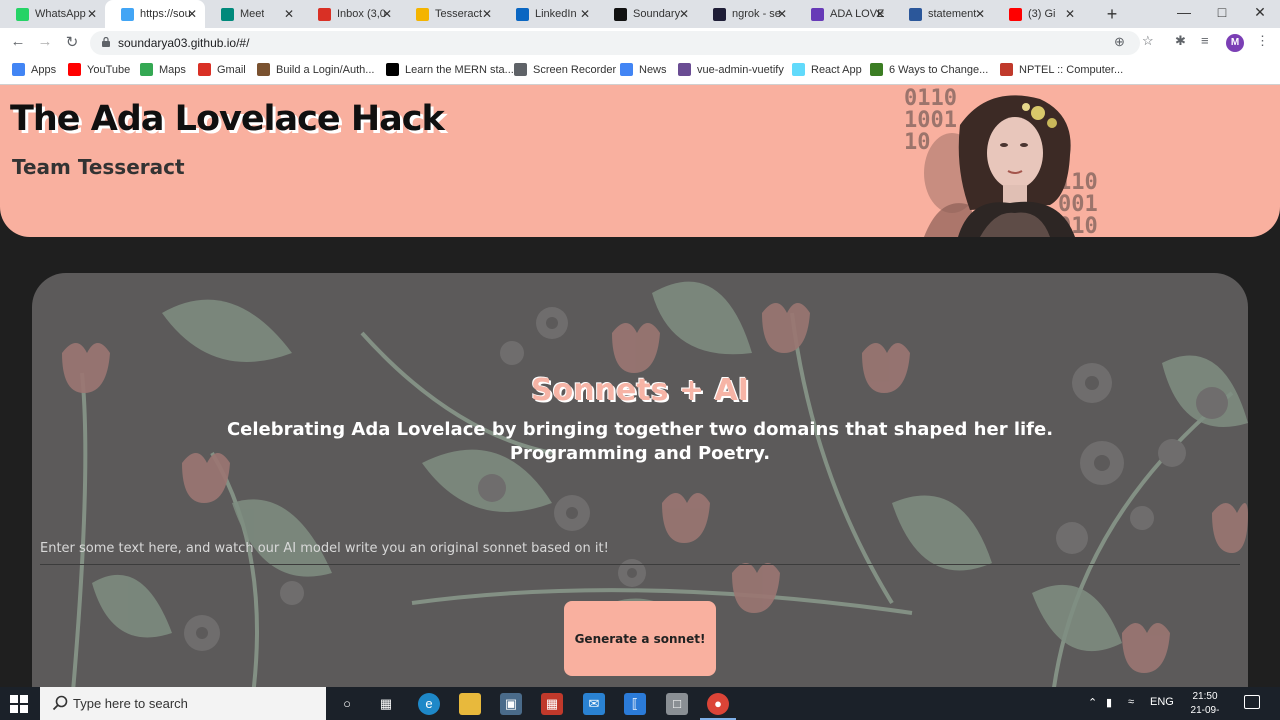 This screenshot has width=1280, height=720. Describe the element at coordinates (643, 69) in the screenshot. I see `bookmark-item: News` at that location.